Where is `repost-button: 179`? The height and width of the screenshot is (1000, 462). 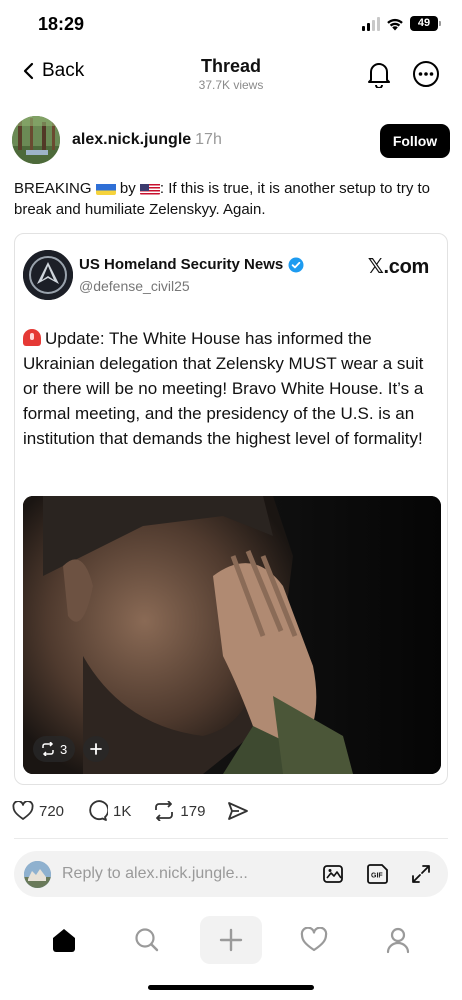 repost-button: 179 is located at coordinates (179, 811).